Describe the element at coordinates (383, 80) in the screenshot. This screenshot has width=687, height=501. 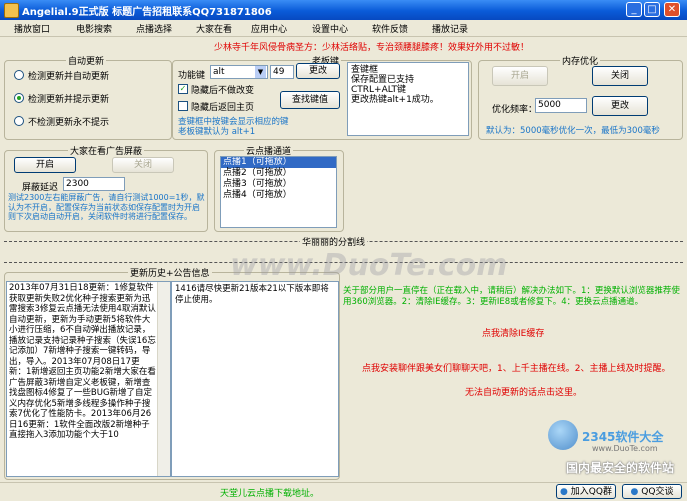
I see `key-log-line: 保存配置已支持` at that location.